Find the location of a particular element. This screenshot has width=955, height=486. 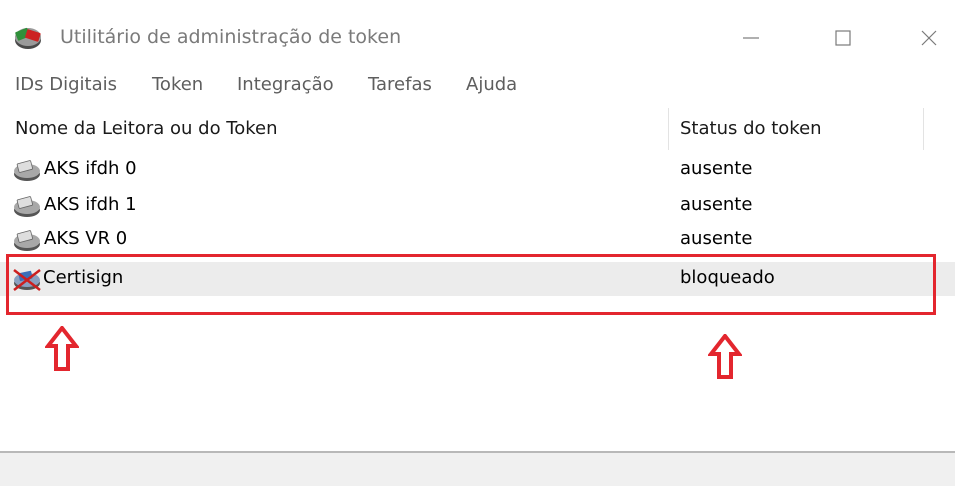

window-title: Utilitário de administração de token is located at coordinates (231, 37).